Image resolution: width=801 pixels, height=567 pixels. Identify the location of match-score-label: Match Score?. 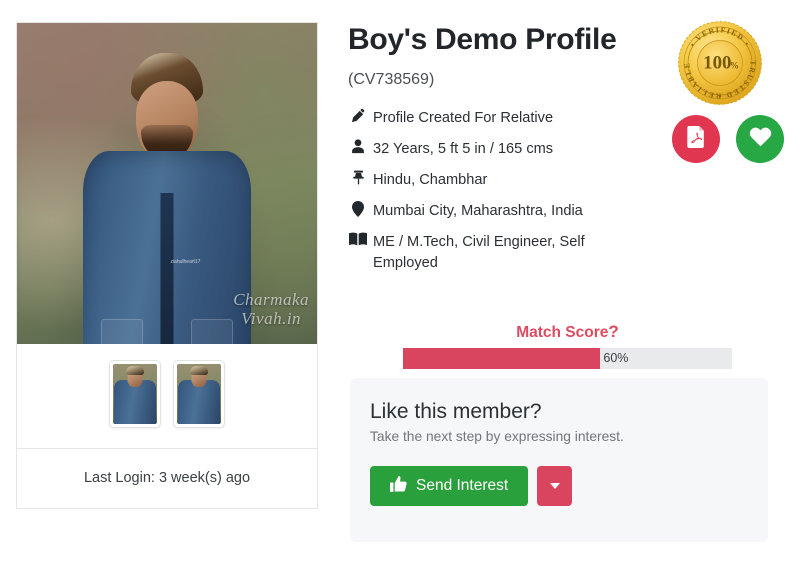
(567, 332).